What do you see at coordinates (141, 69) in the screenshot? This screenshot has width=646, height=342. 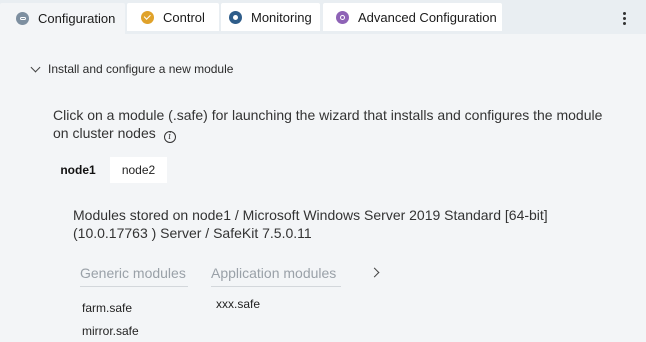 I see `section-title: Install and configure a new module` at bounding box center [141, 69].